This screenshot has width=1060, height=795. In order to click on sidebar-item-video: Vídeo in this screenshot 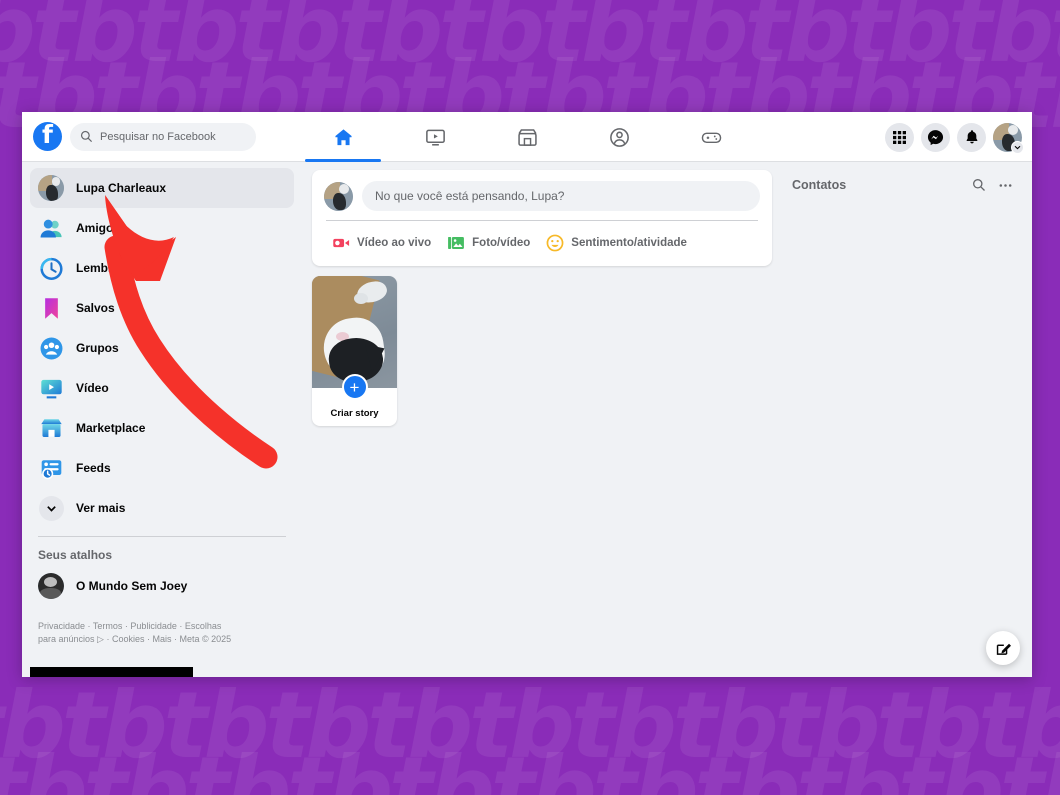, I will do `click(162, 388)`.